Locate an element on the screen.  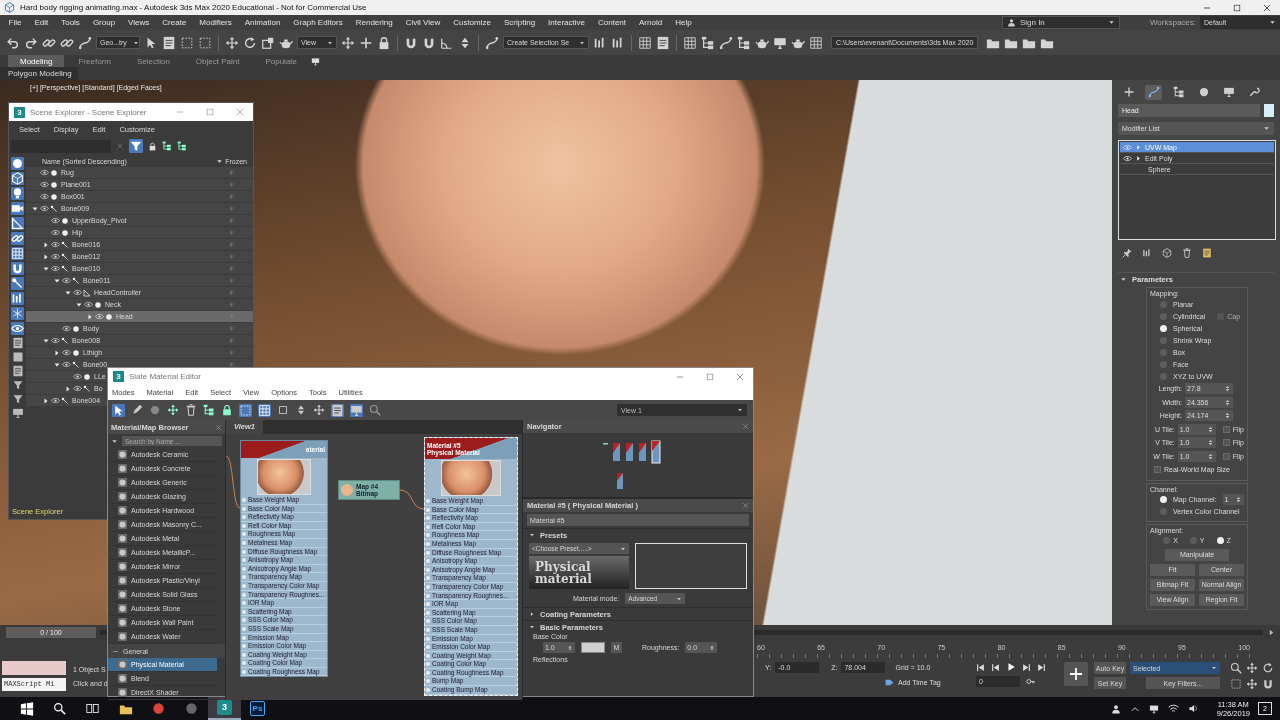
snowflake-icon is located at coordinates (17, 313).